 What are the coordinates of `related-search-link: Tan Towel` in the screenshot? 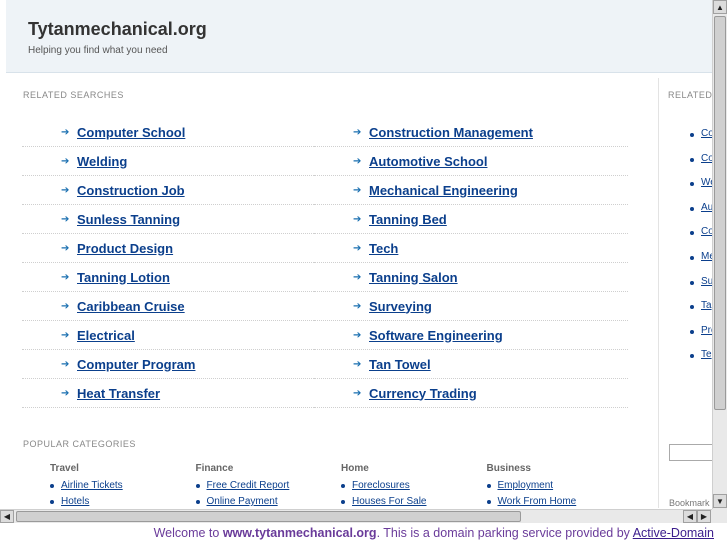 It's located at (400, 364).